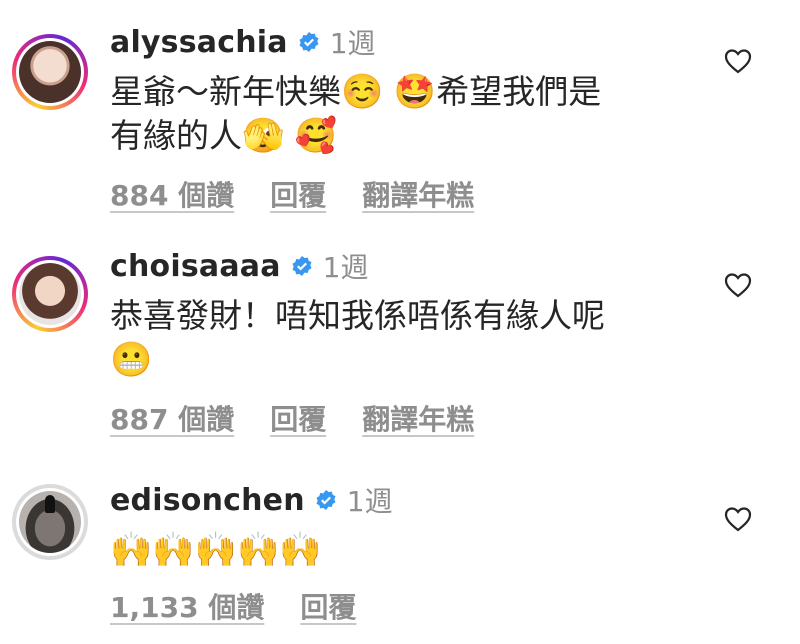 The image size is (800, 644). Describe the element at coordinates (216, 550) in the screenshot. I see `raising-hands-emoji: 🙌🙌🙌🙌🙌` at that location.